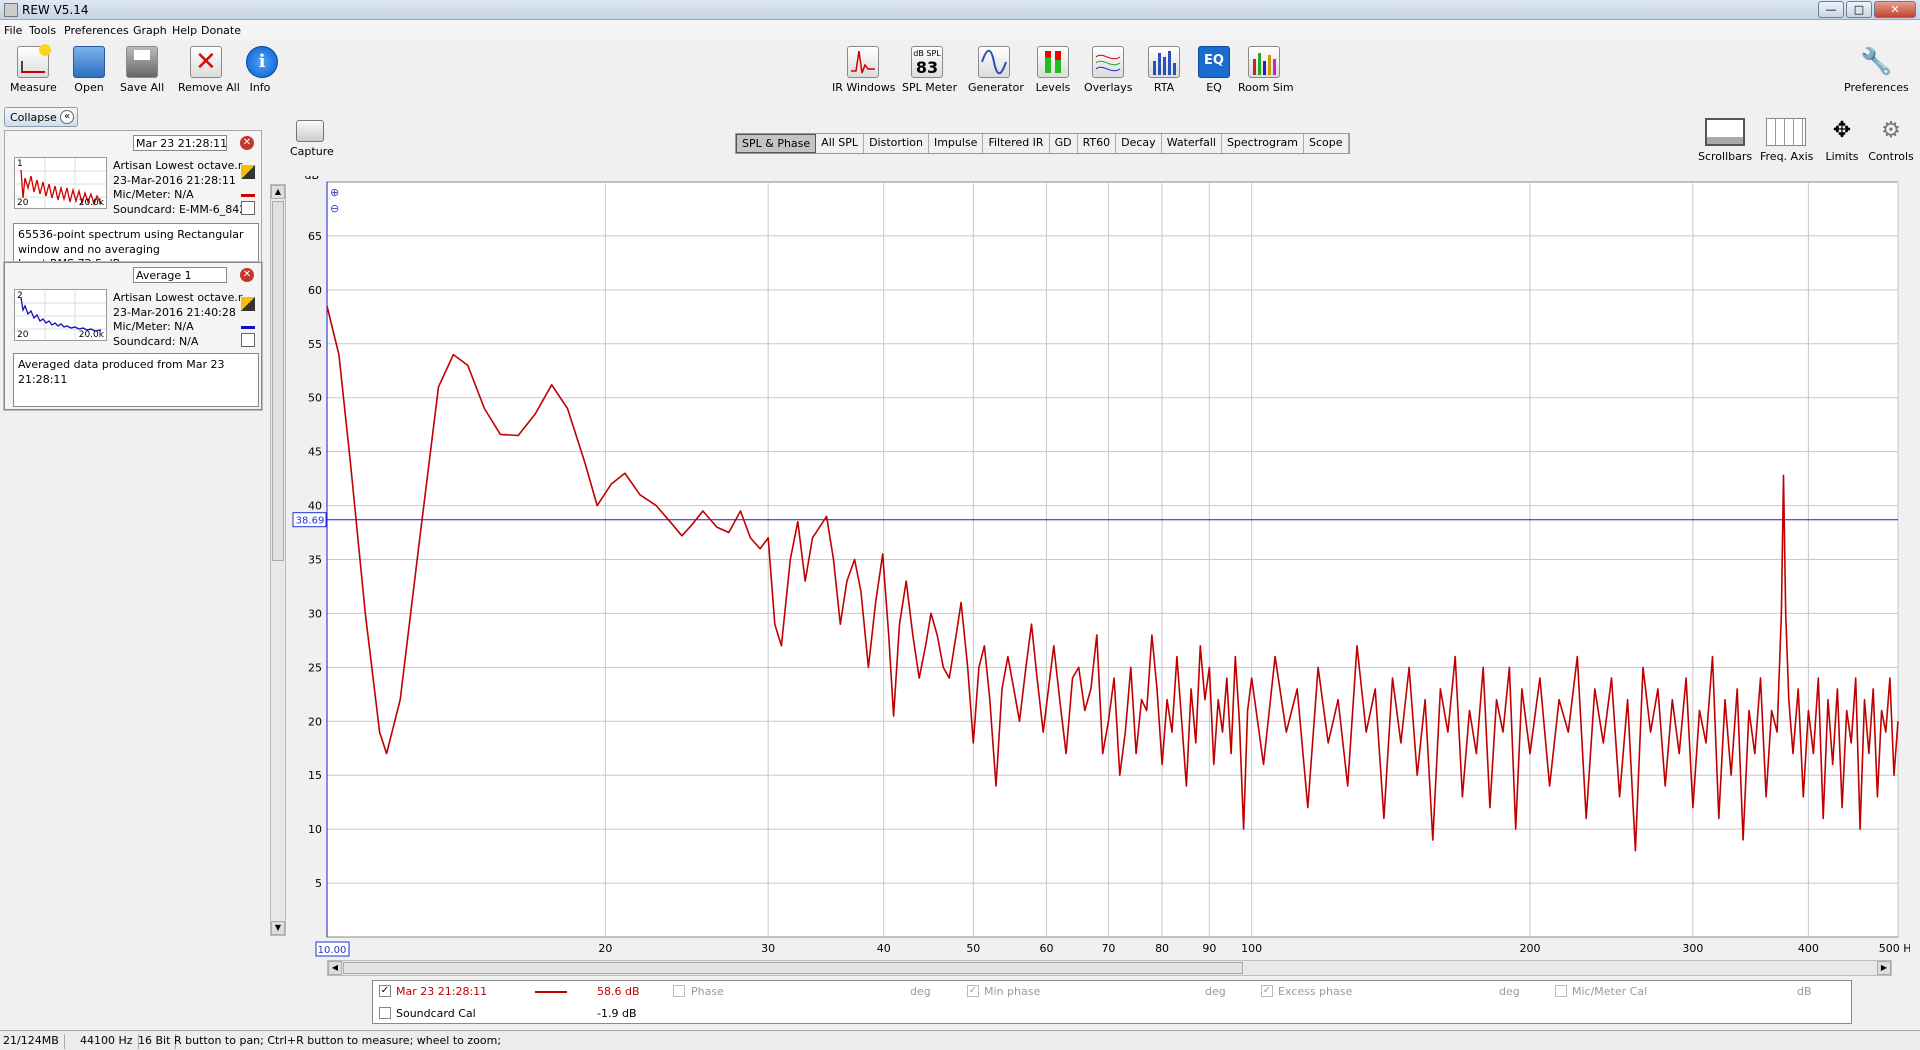  Describe the element at coordinates (1251, 948) in the screenshot. I see `x-tick-label: 100` at that location.